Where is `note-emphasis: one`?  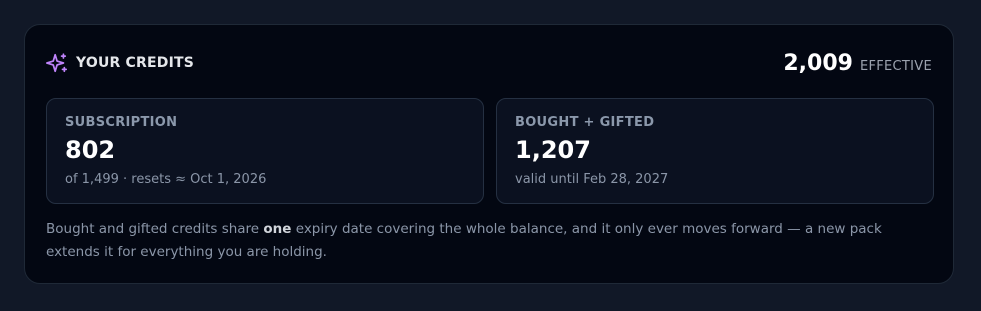
note-emphasis: one is located at coordinates (277, 229).